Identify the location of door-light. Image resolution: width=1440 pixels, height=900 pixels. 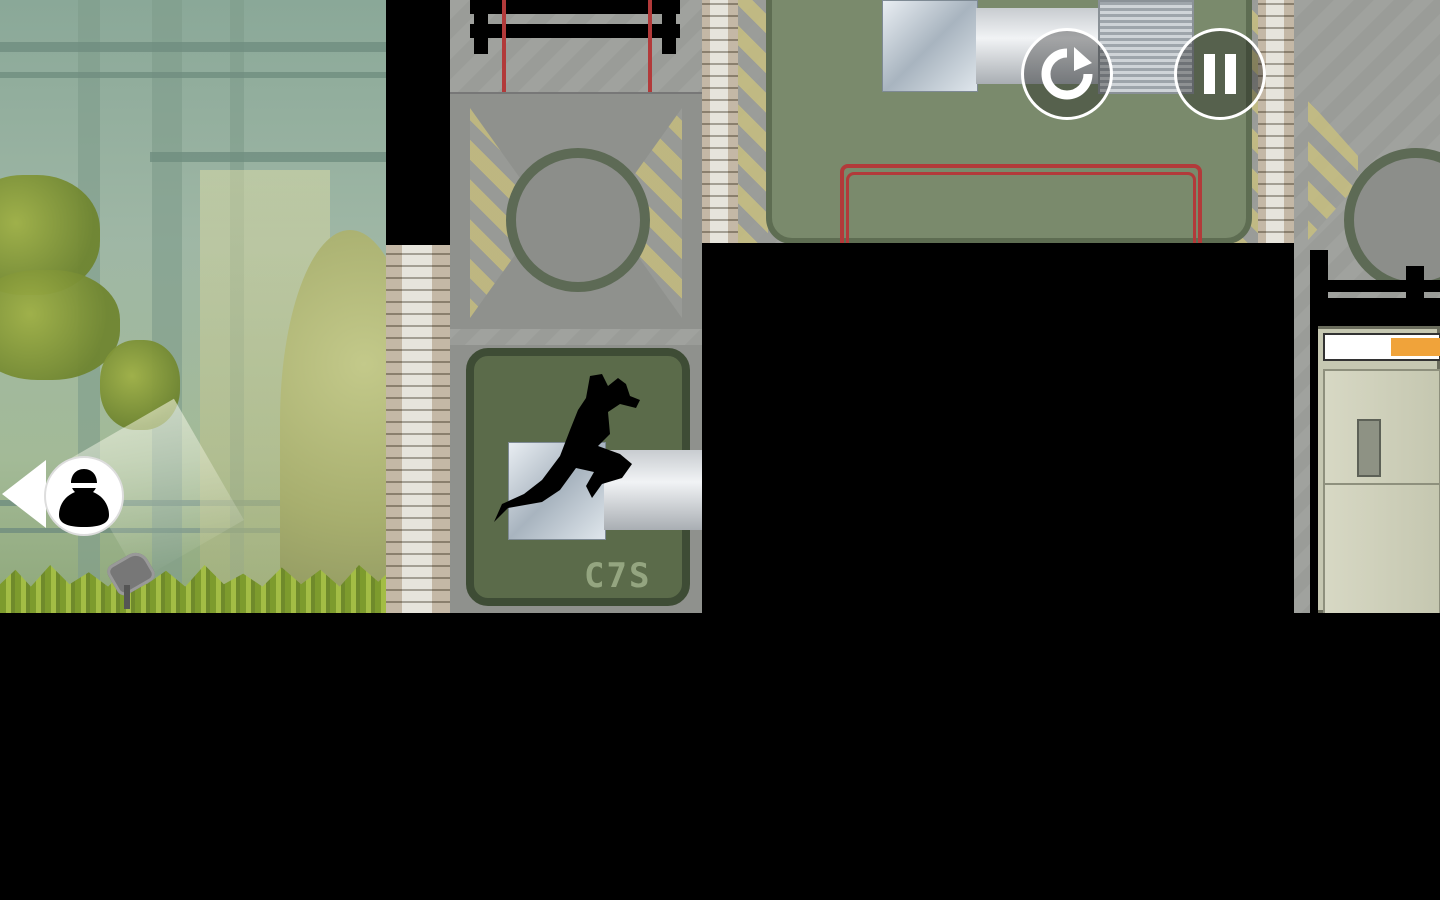
(1415, 347).